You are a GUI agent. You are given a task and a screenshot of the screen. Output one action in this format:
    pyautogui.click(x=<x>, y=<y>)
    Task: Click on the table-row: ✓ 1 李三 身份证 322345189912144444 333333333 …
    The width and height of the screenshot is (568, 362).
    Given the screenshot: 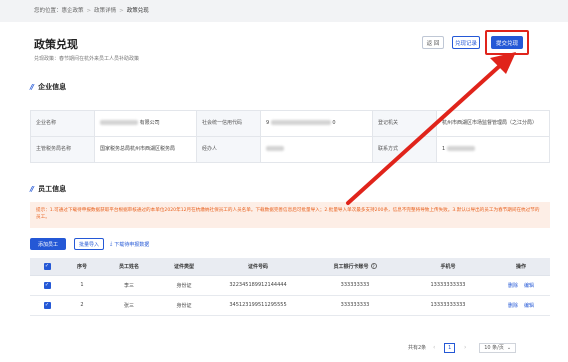 What is the action you would take?
    pyautogui.click(x=290, y=285)
    